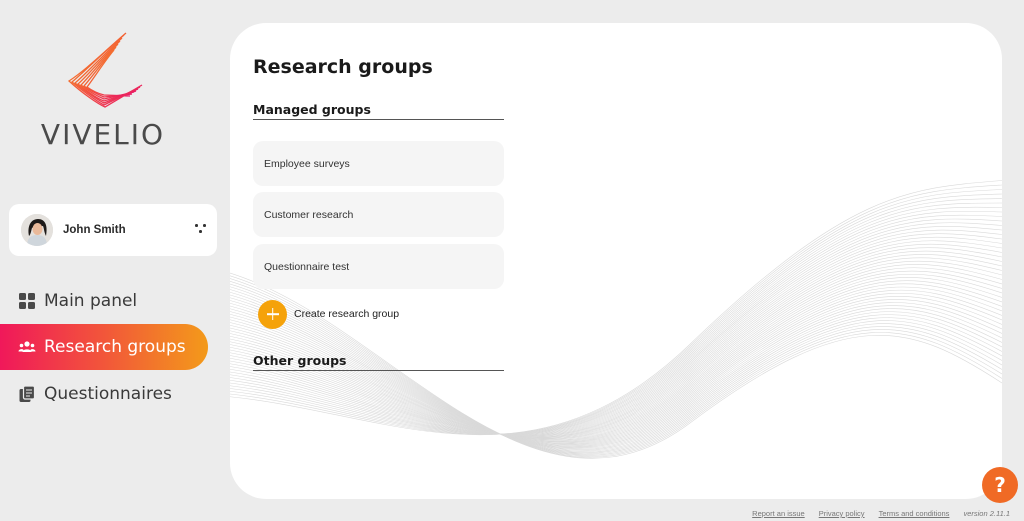 This screenshot has width=1024, height=521. I want to click on group-card: Customer research, so click(378, 214).